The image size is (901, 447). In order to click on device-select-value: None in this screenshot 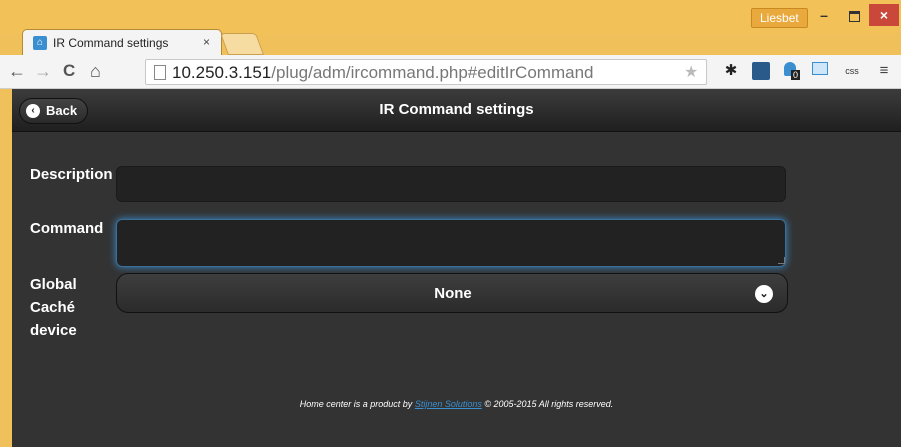, I will do `click(453, 293)`.